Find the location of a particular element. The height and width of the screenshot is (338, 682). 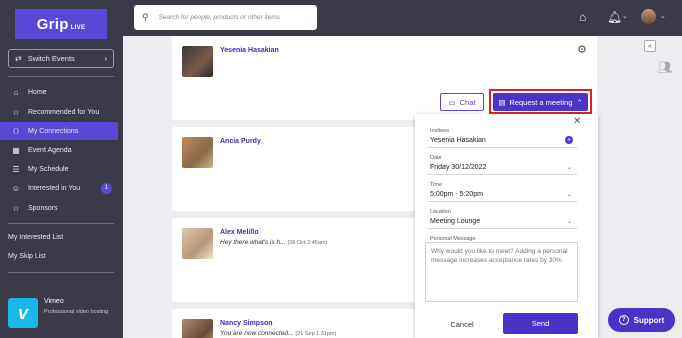

support-label: Support is located at coordinates (649, 320).